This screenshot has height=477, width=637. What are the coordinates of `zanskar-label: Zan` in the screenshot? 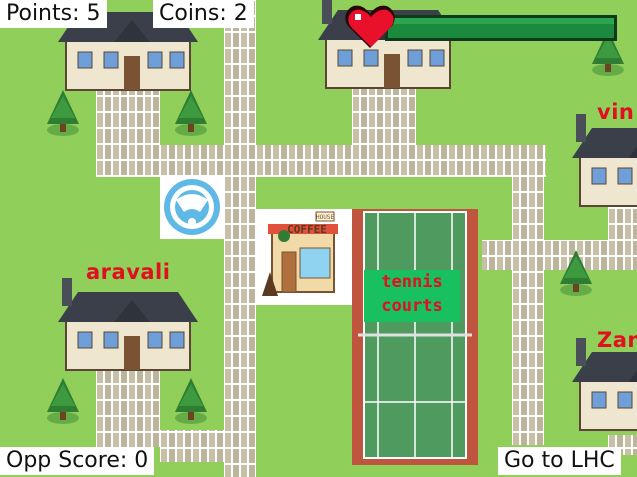 It's located at (617, 340).